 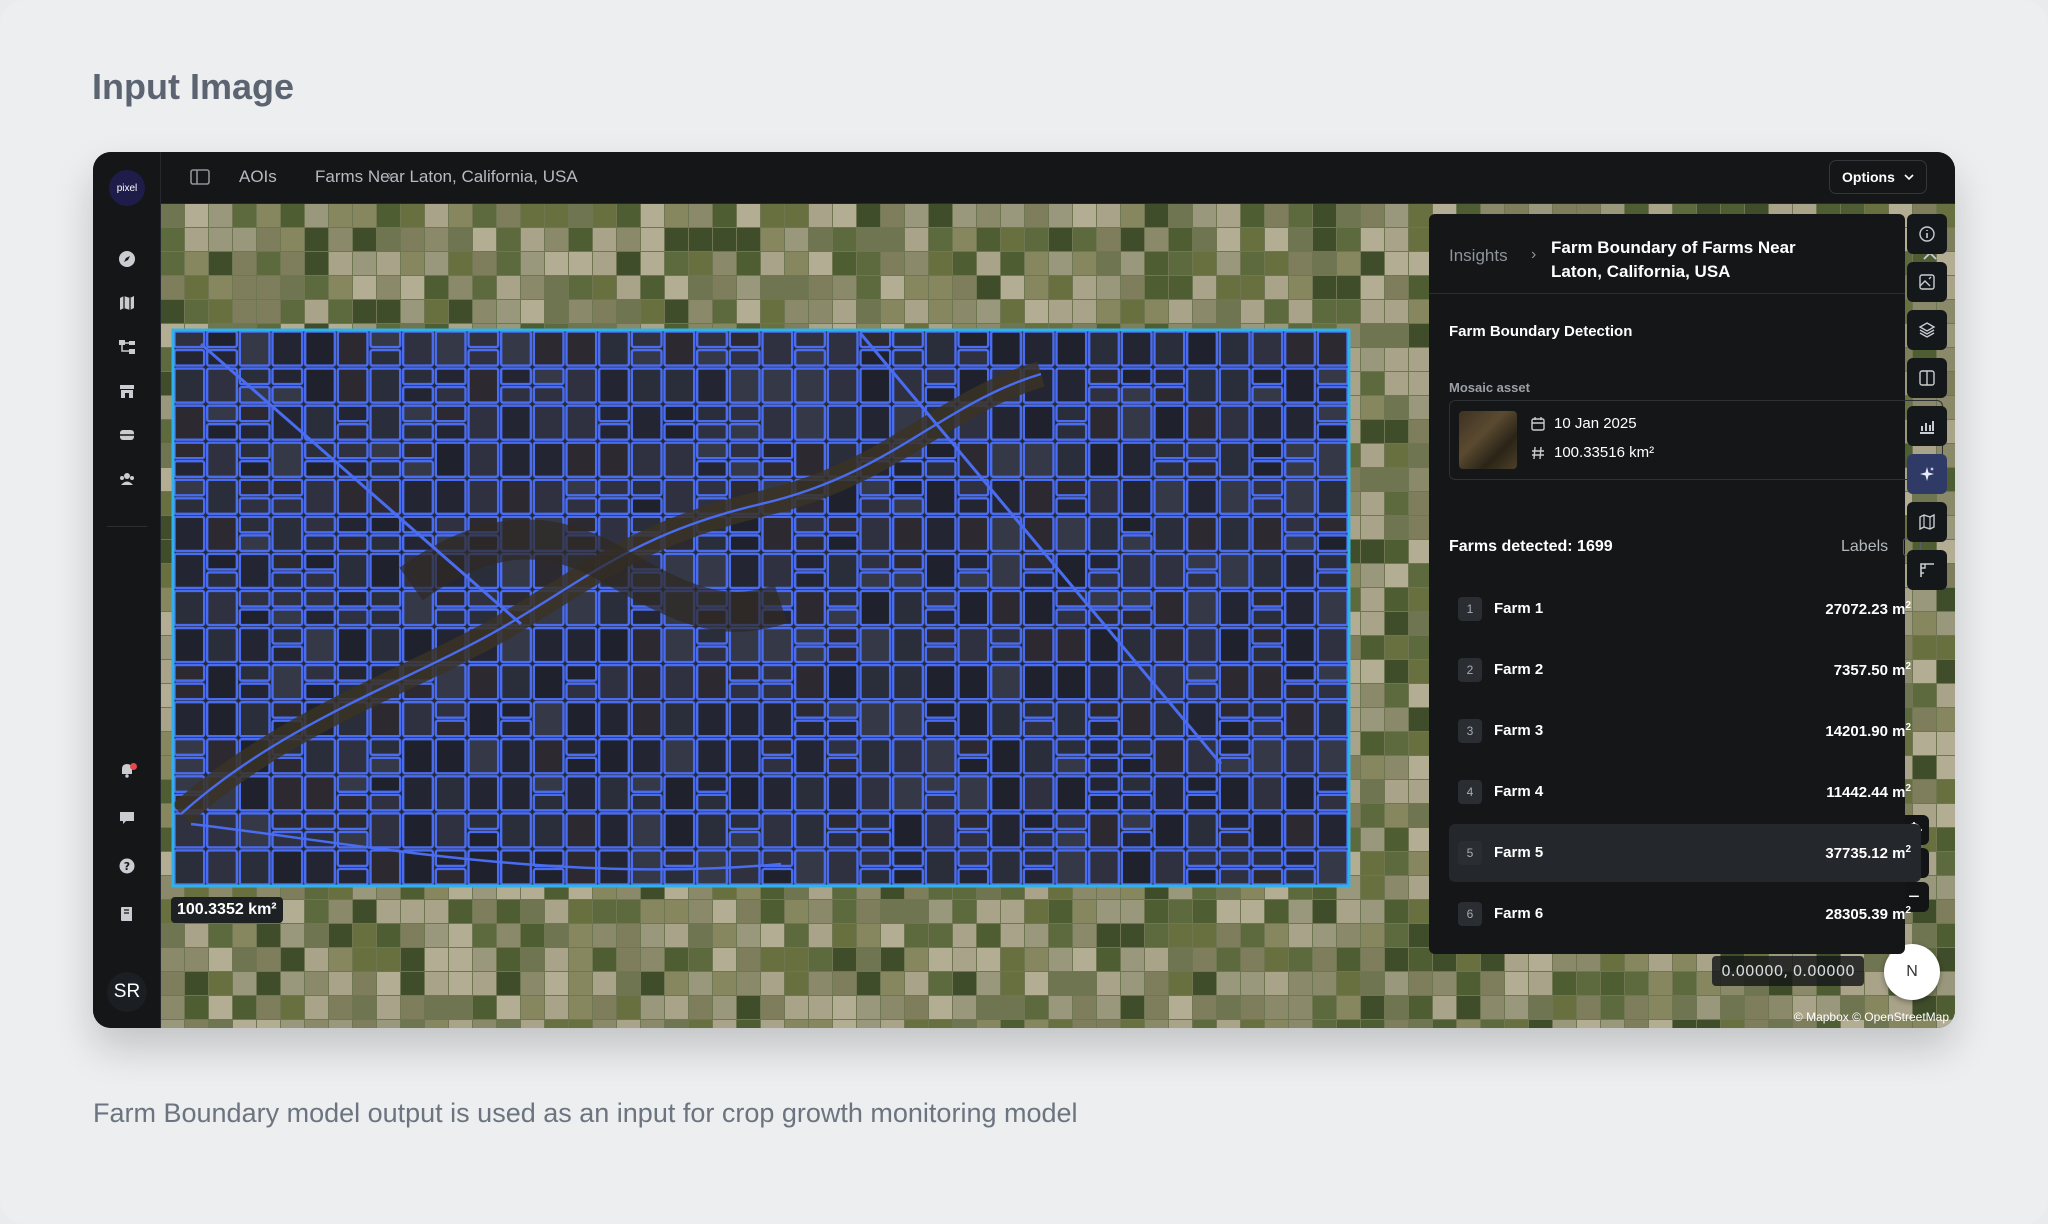 I want to click on info-icon, so click(x=1927, y=234).